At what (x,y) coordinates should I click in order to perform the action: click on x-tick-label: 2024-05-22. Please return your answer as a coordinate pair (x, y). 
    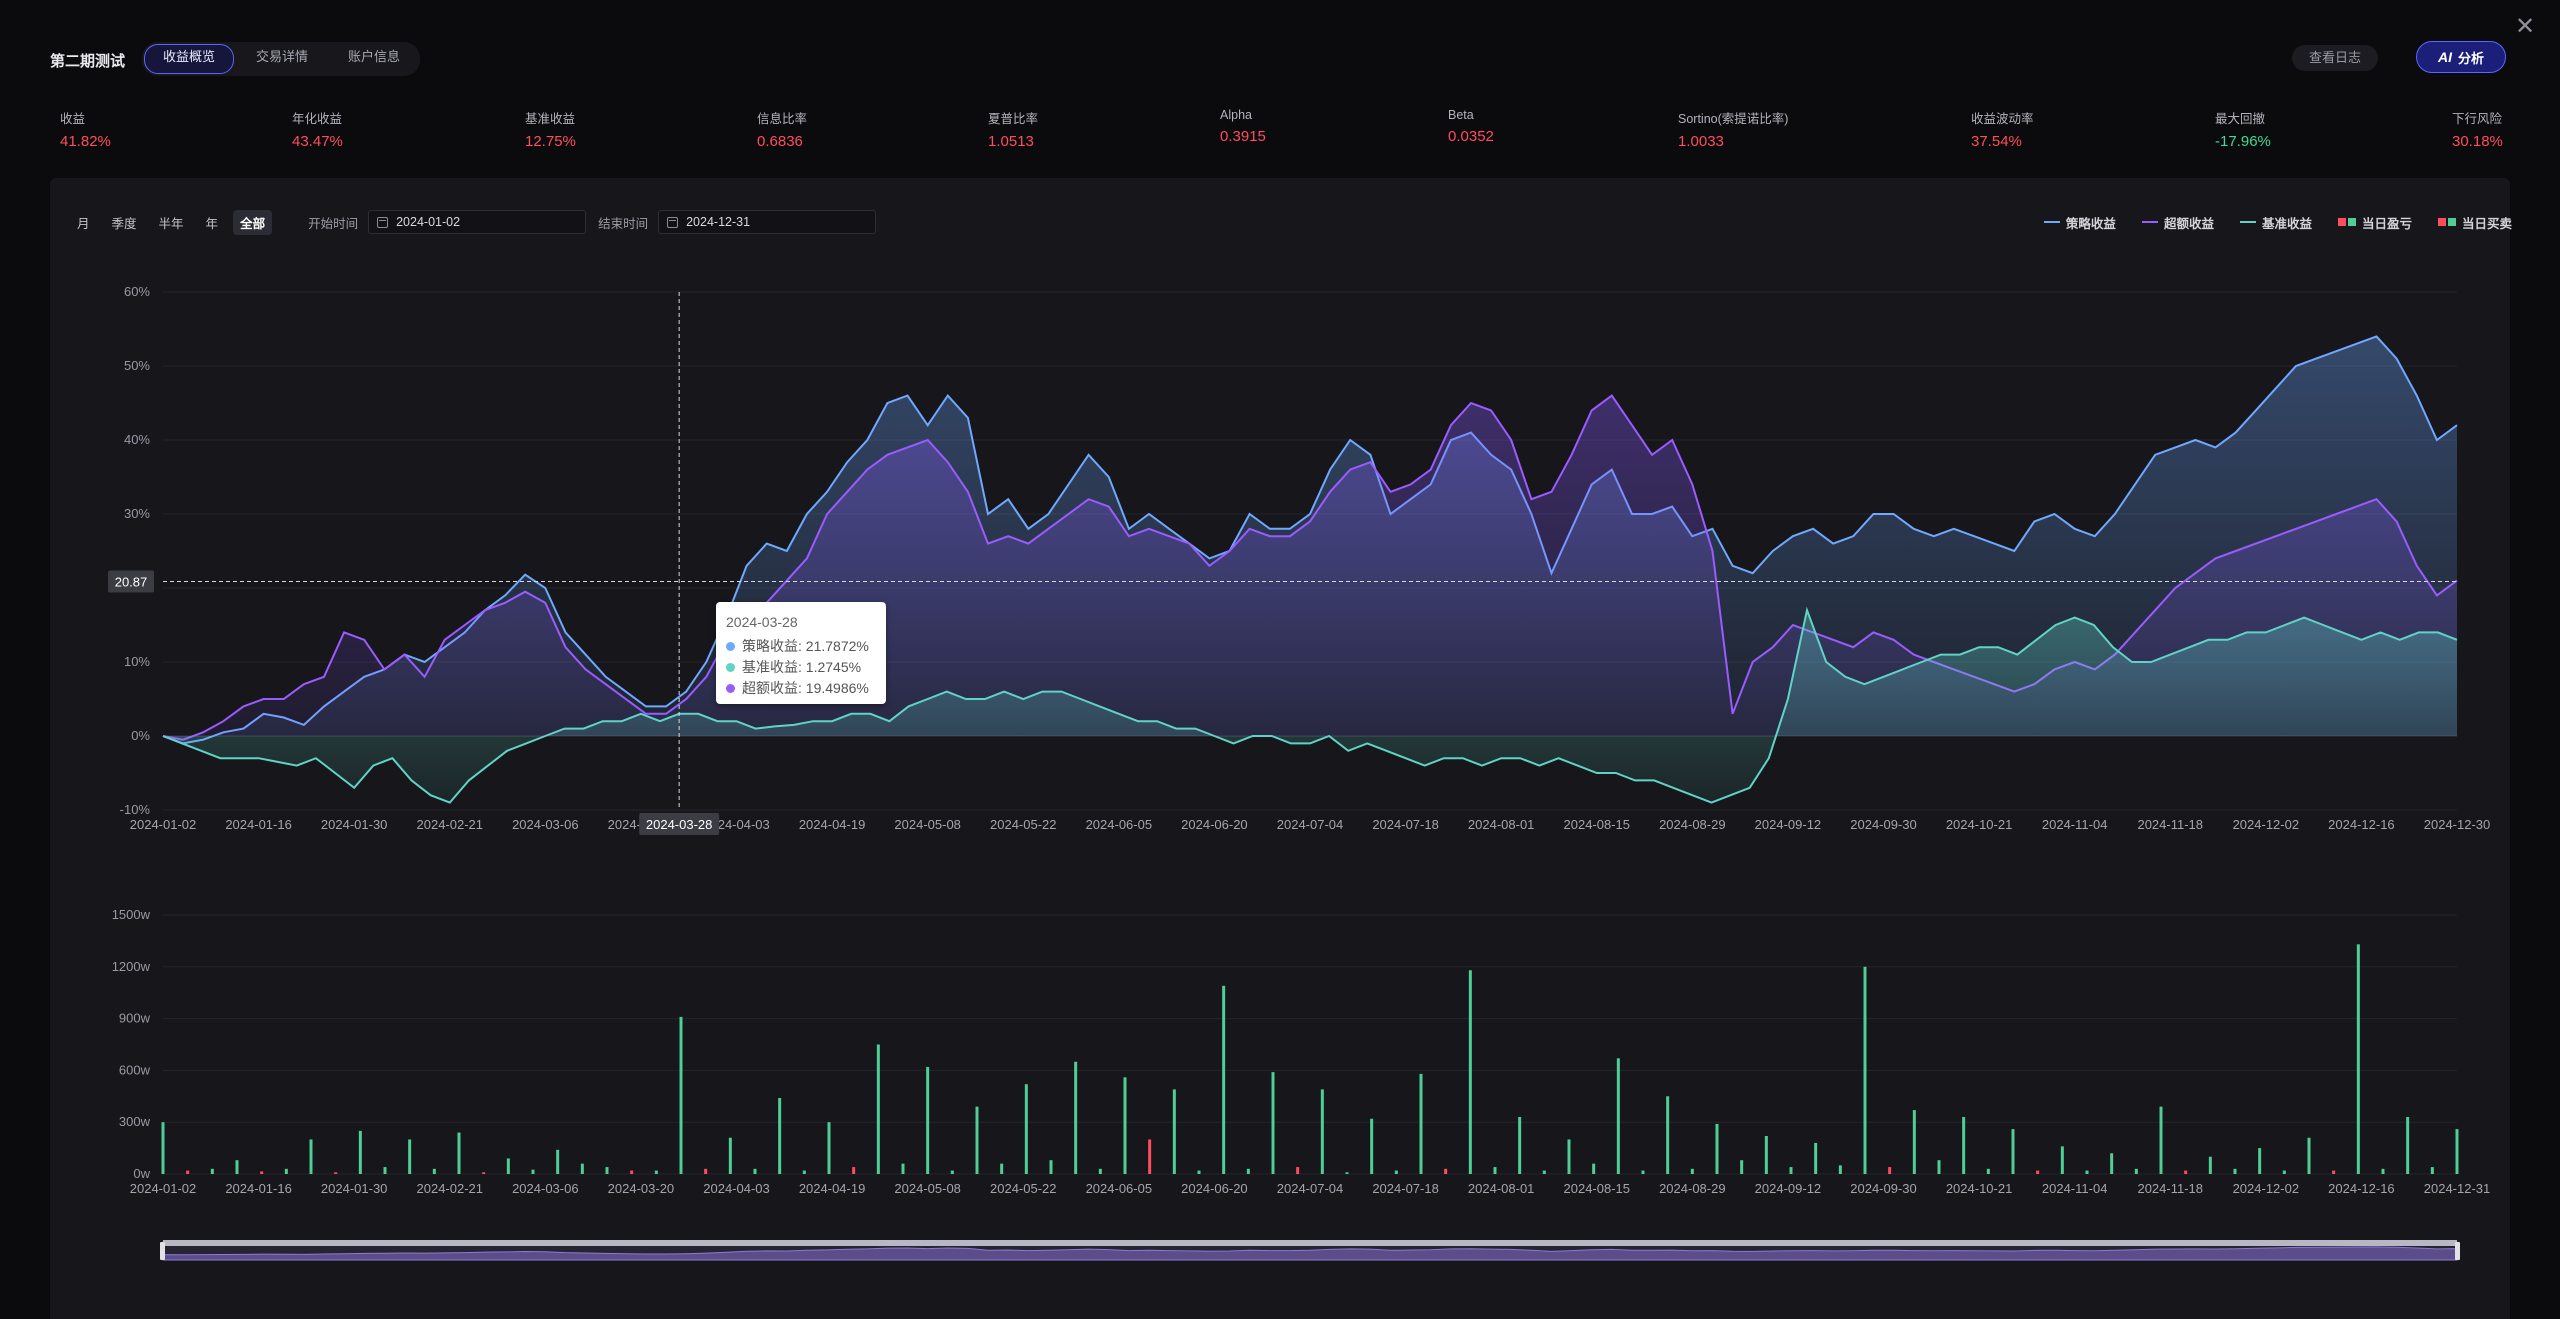
    Looking at the image, I should click on (1023, 1188).